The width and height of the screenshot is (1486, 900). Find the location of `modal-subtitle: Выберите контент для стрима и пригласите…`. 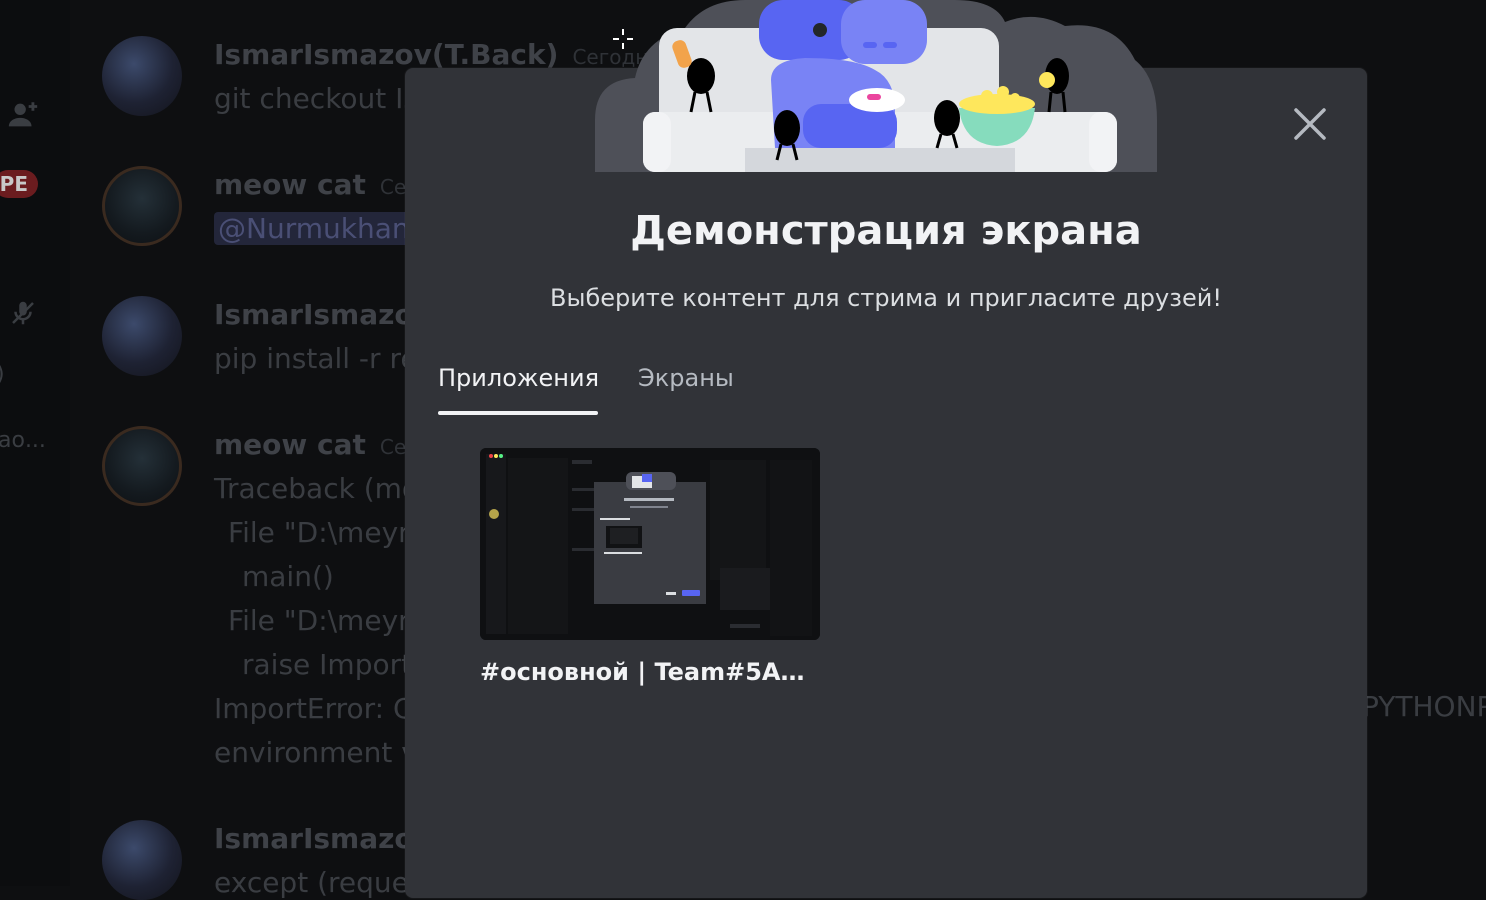

modal-subtitle: Выберите контент для стрима и пригласите… is located at coordinates (886, 298).